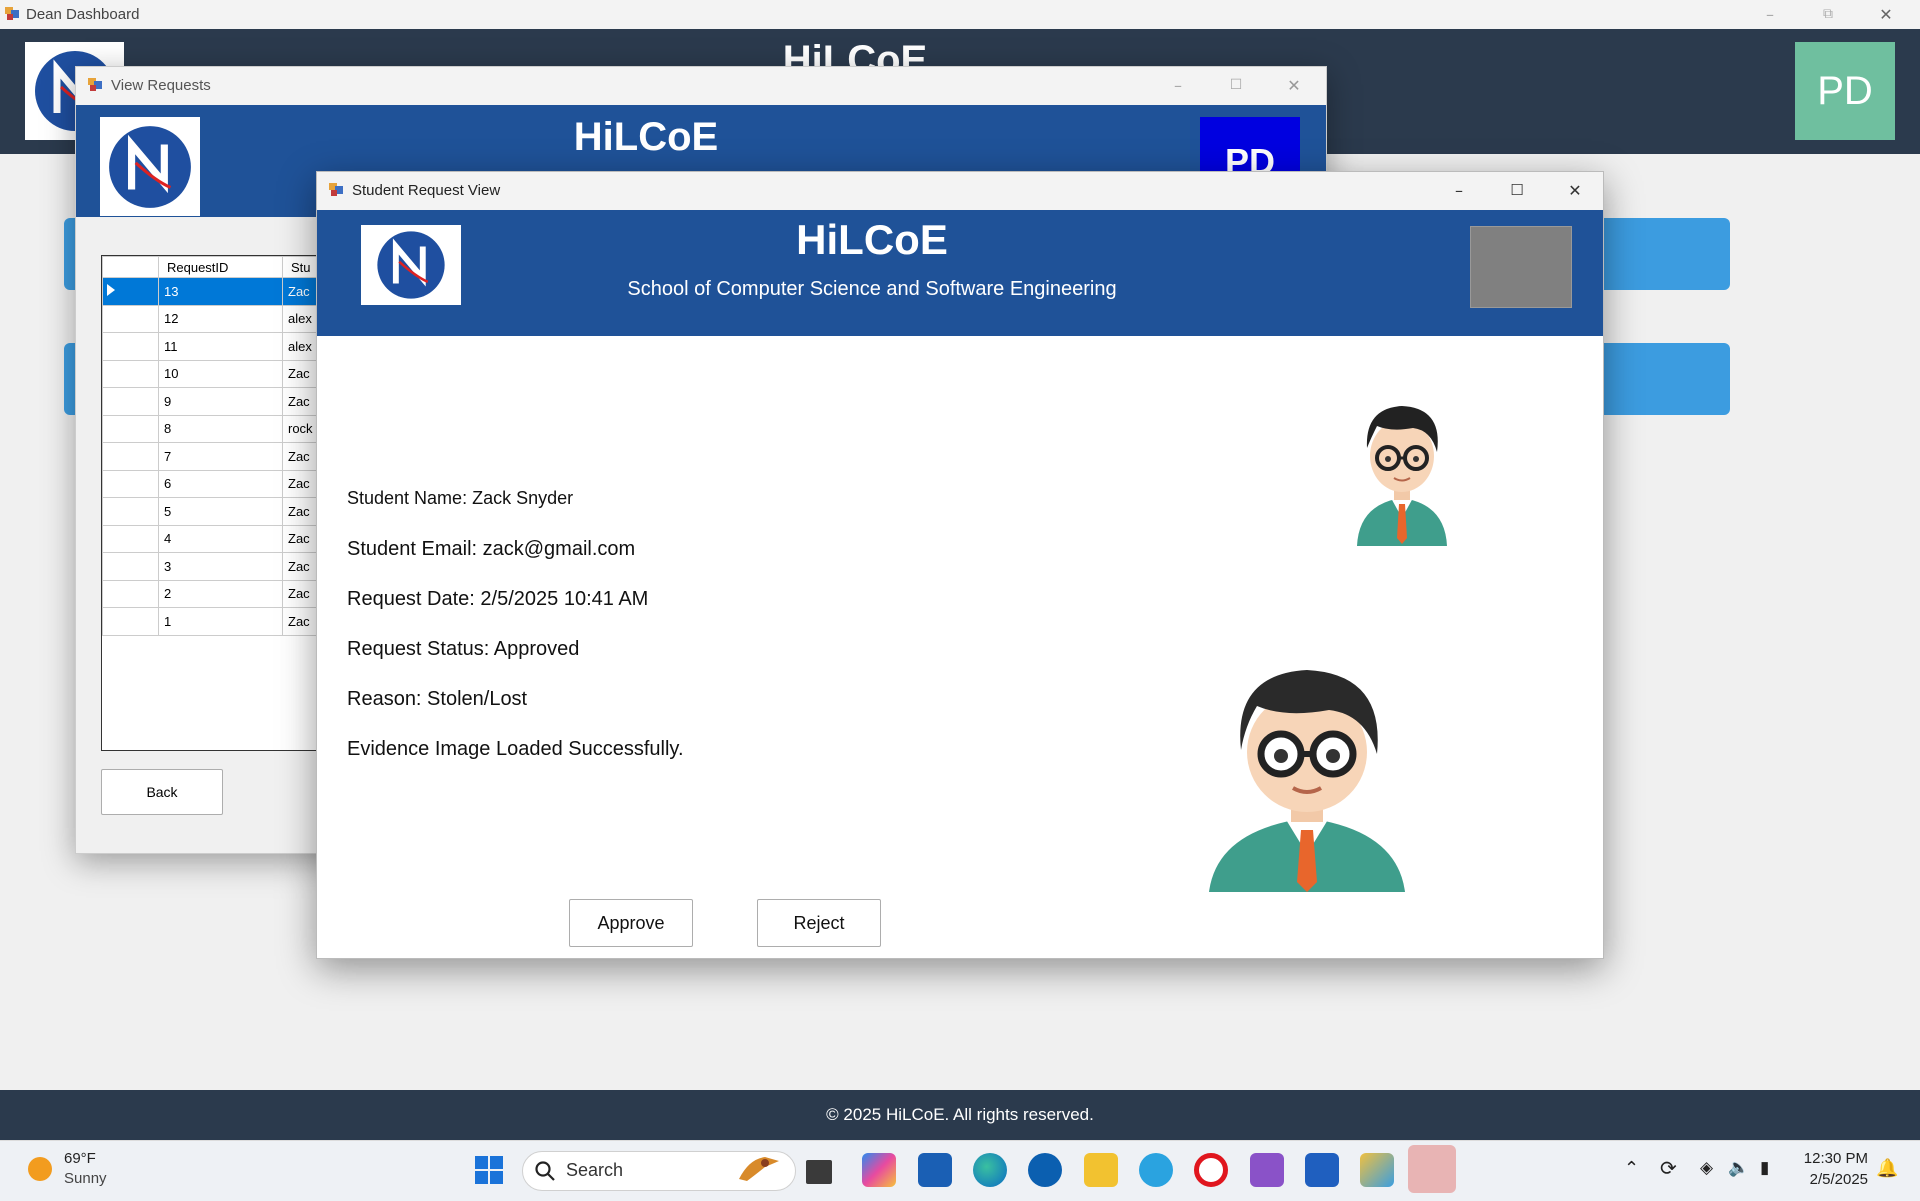 This screenshot has width=1920, height=1201. I want to click on cell-requestid: 3, so click(220, 566).